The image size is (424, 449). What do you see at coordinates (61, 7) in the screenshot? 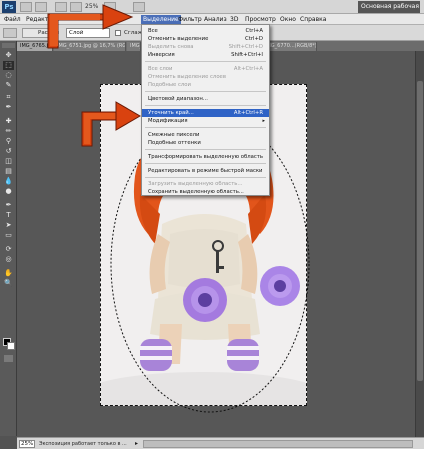
I see `hand-view-button` at bounding box center [61, 7].